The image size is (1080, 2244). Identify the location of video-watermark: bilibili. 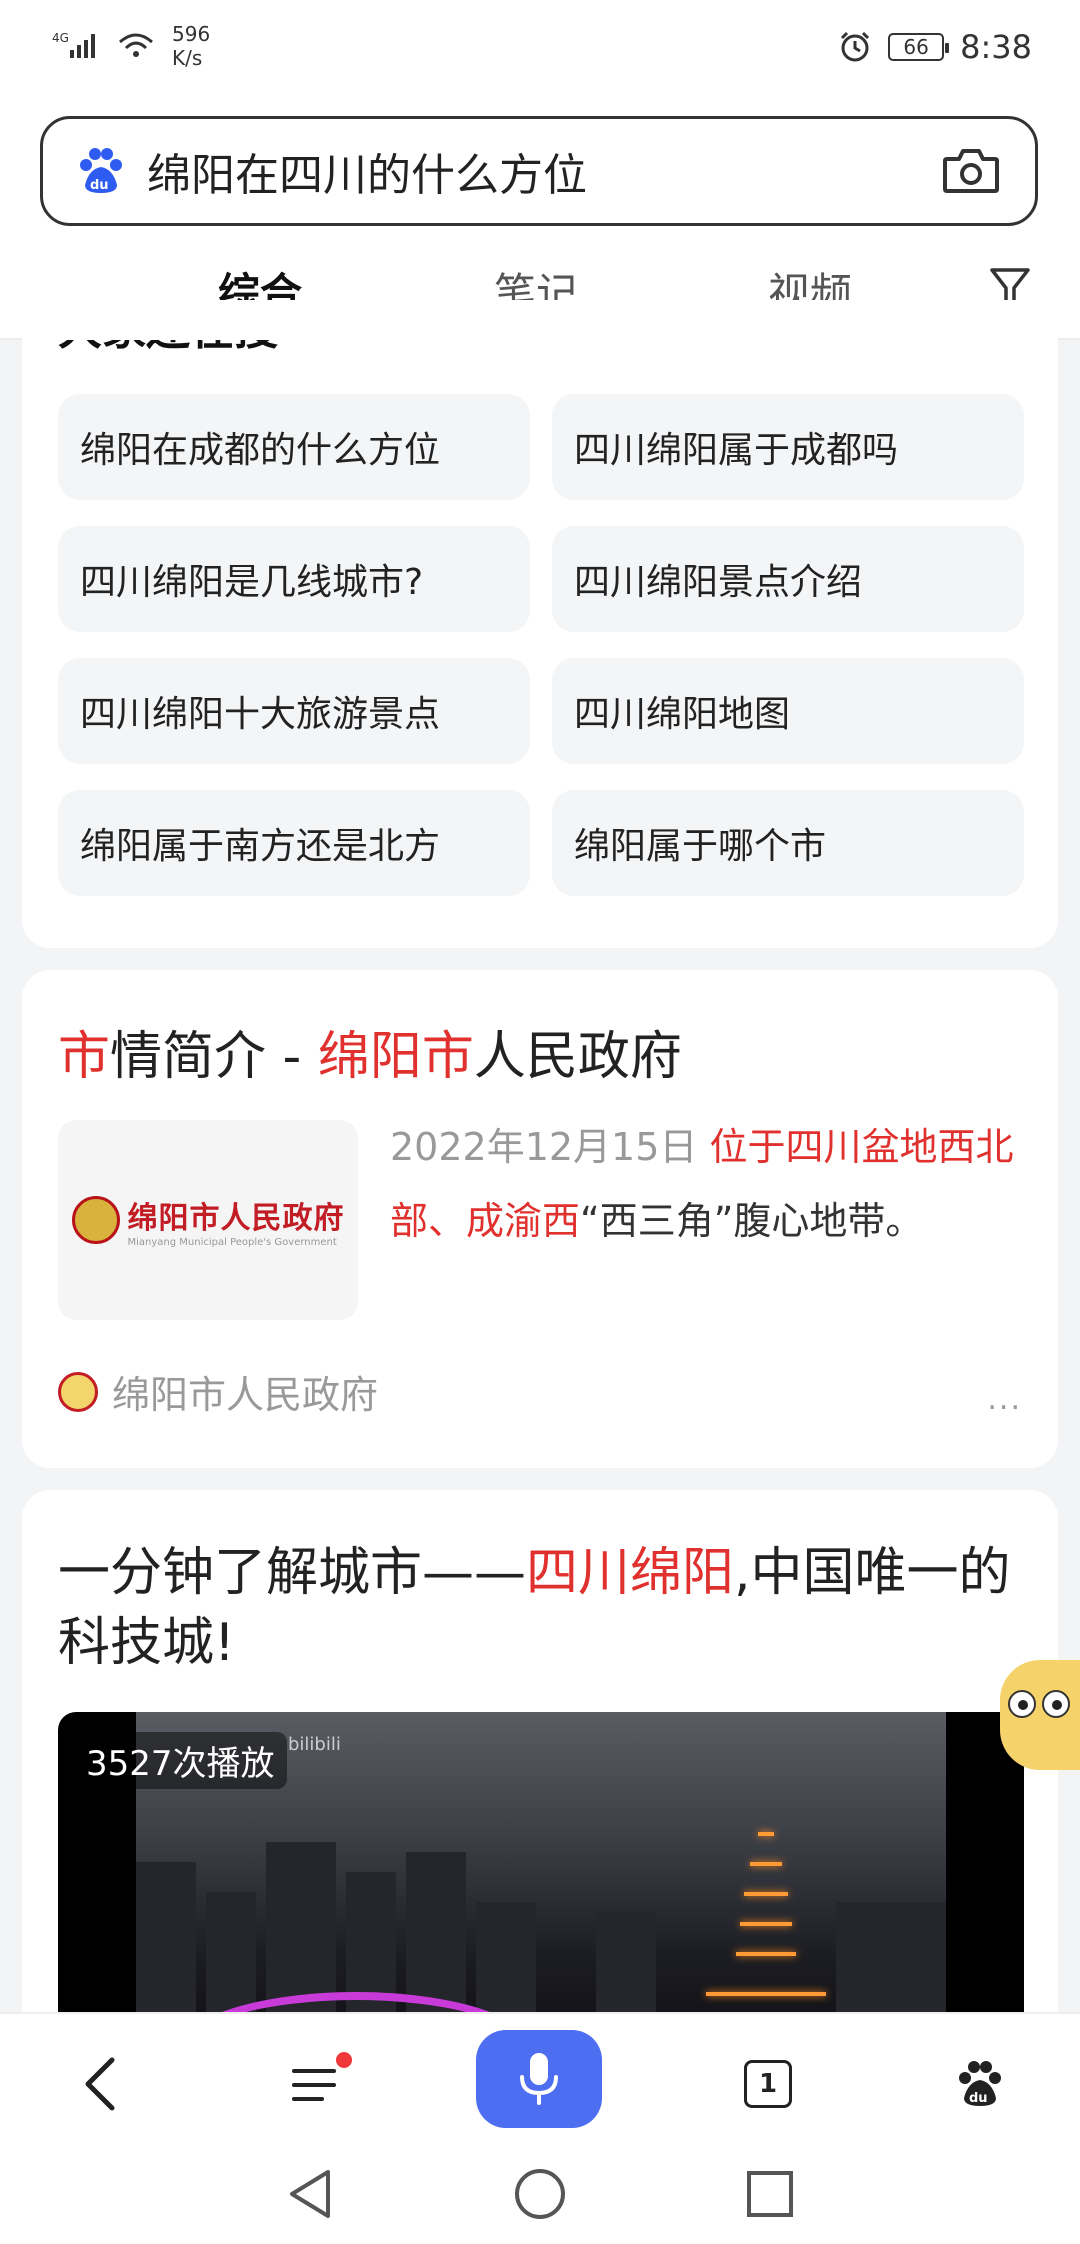
(314, 1744).